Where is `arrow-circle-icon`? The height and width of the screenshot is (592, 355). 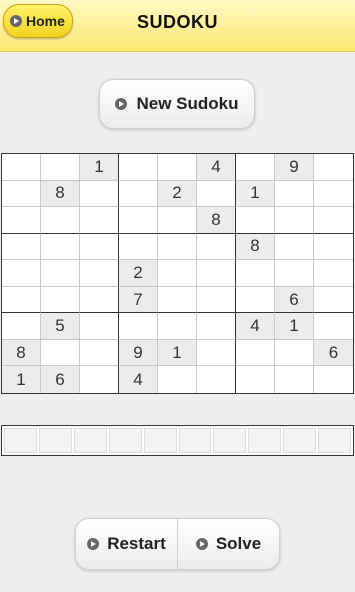 arrow-circle-icon is located at coordinates (121, 104).